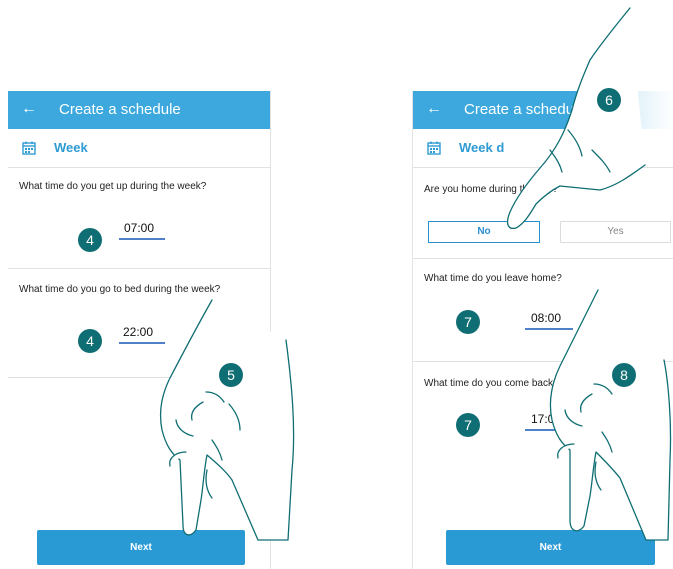  I want to click on return-time-underline, so click(549, 430).